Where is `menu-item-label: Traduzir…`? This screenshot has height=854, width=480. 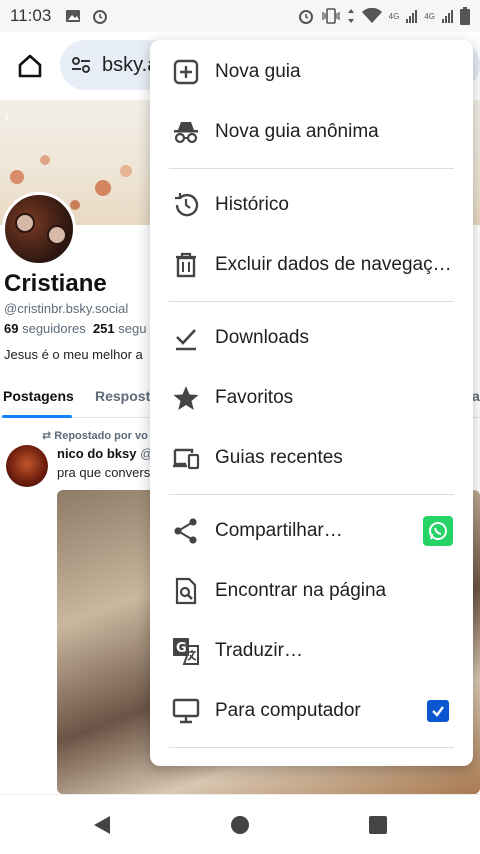 menu-item-label: Traduzir… is located at coordinates (259, 650).